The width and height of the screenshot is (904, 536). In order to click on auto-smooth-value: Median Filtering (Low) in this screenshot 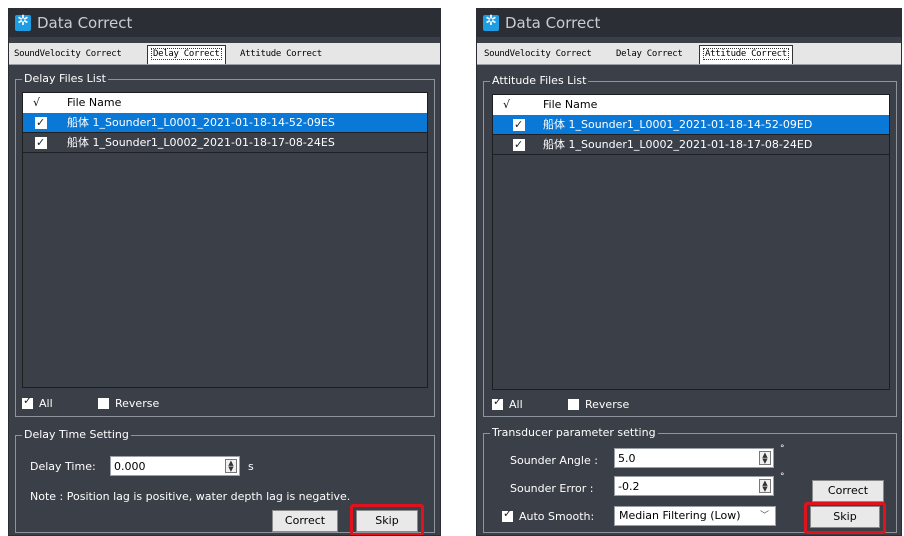, I will do `click(680, 515)`.